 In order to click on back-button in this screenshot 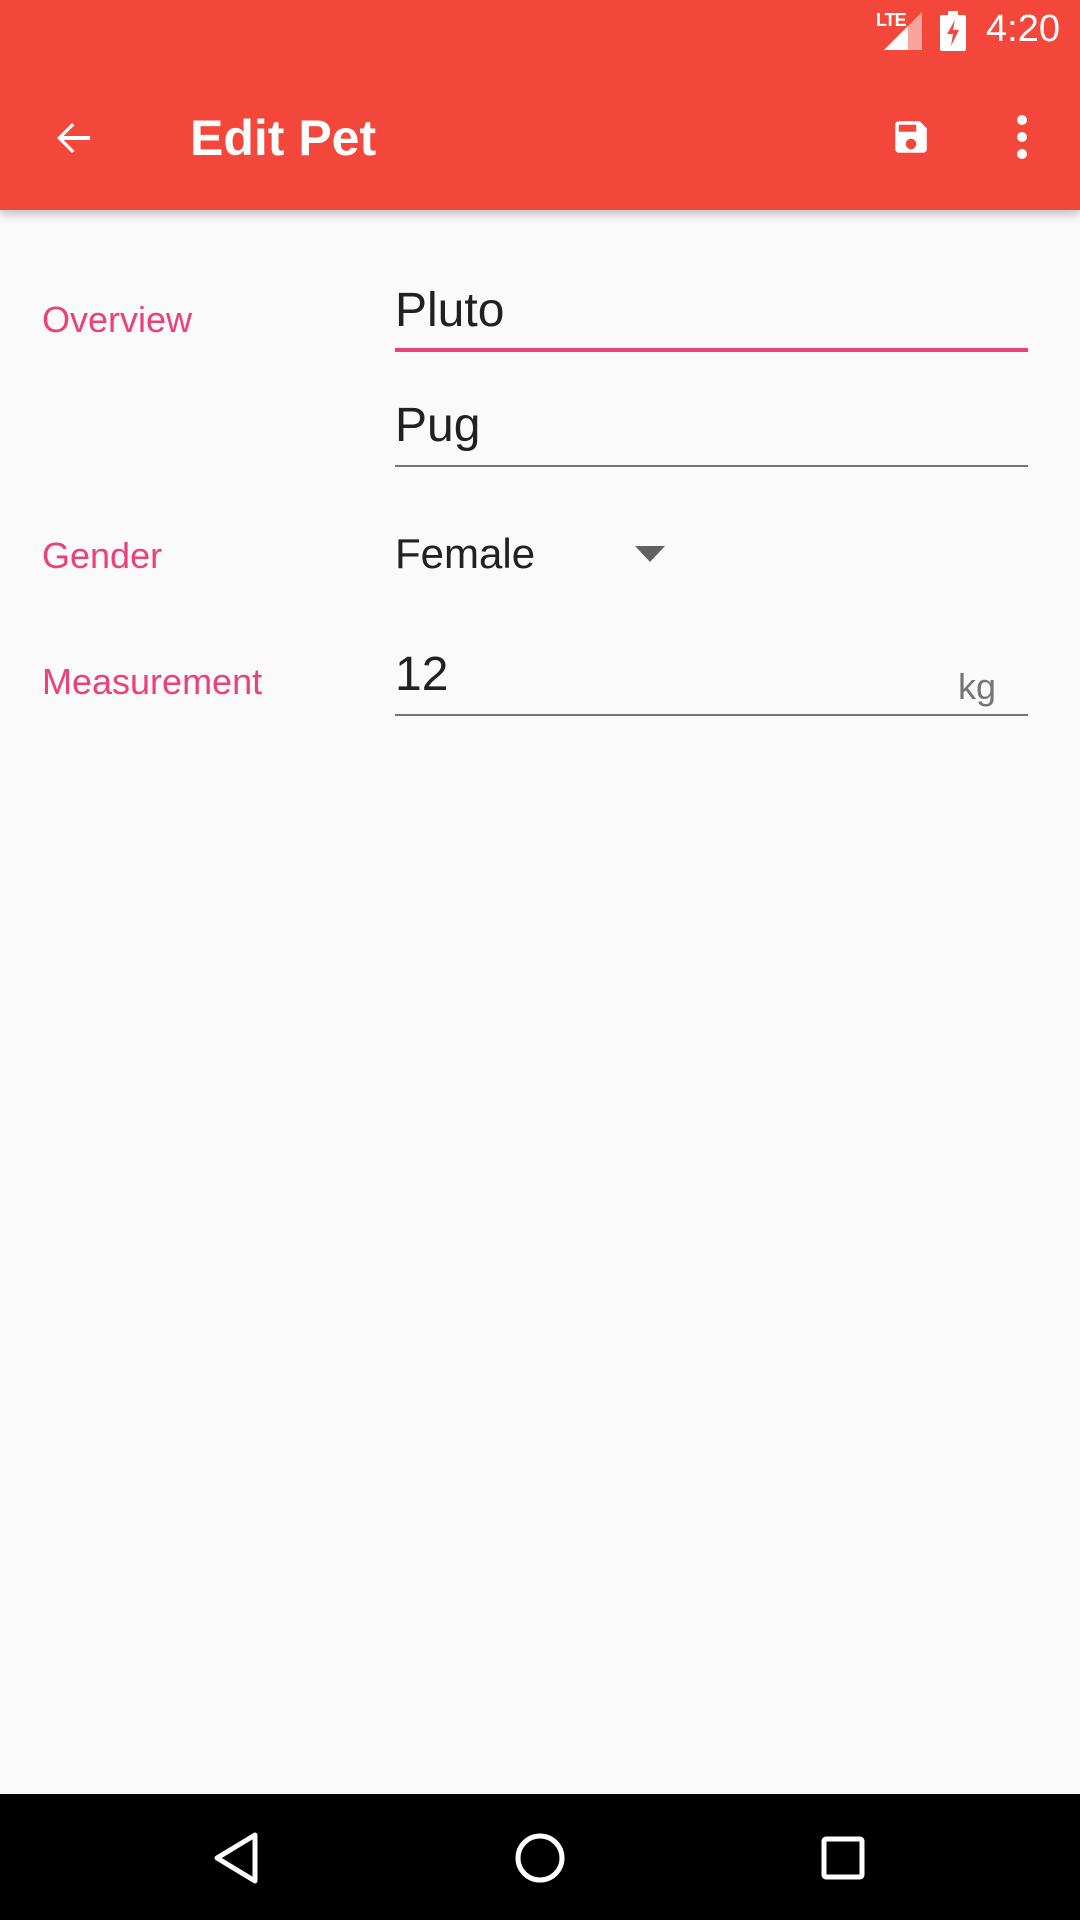, I will do `click(74, 138)`.